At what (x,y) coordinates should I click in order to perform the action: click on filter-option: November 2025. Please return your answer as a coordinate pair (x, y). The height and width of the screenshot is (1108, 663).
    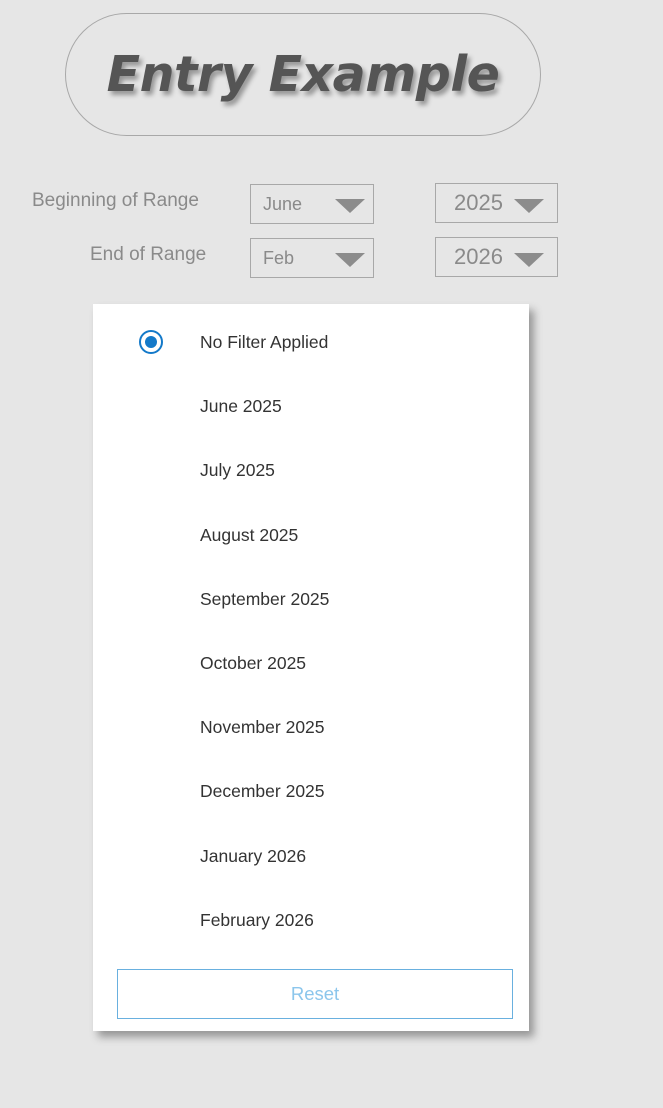
    Looking at the image, I should click on (311, 727).